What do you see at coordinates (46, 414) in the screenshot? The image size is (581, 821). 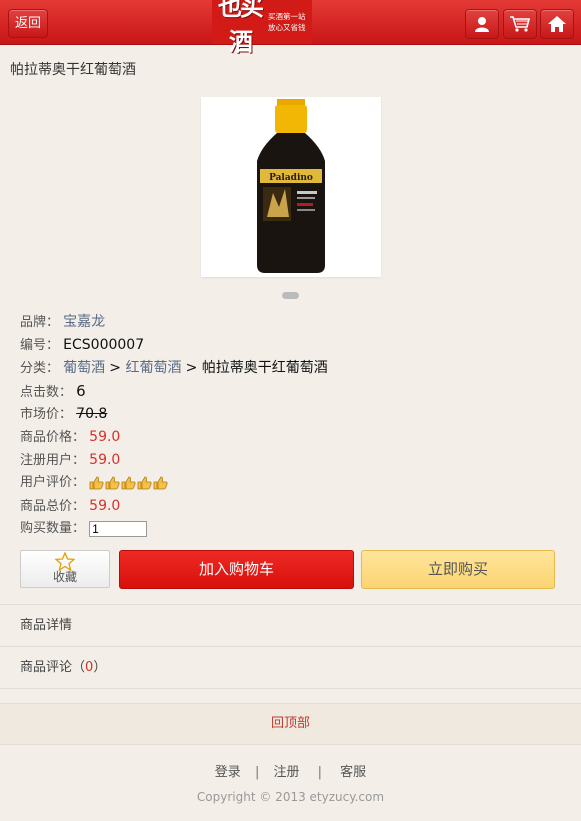 I see `market-price-label: 市场价：` at bounding box center [46, 414].